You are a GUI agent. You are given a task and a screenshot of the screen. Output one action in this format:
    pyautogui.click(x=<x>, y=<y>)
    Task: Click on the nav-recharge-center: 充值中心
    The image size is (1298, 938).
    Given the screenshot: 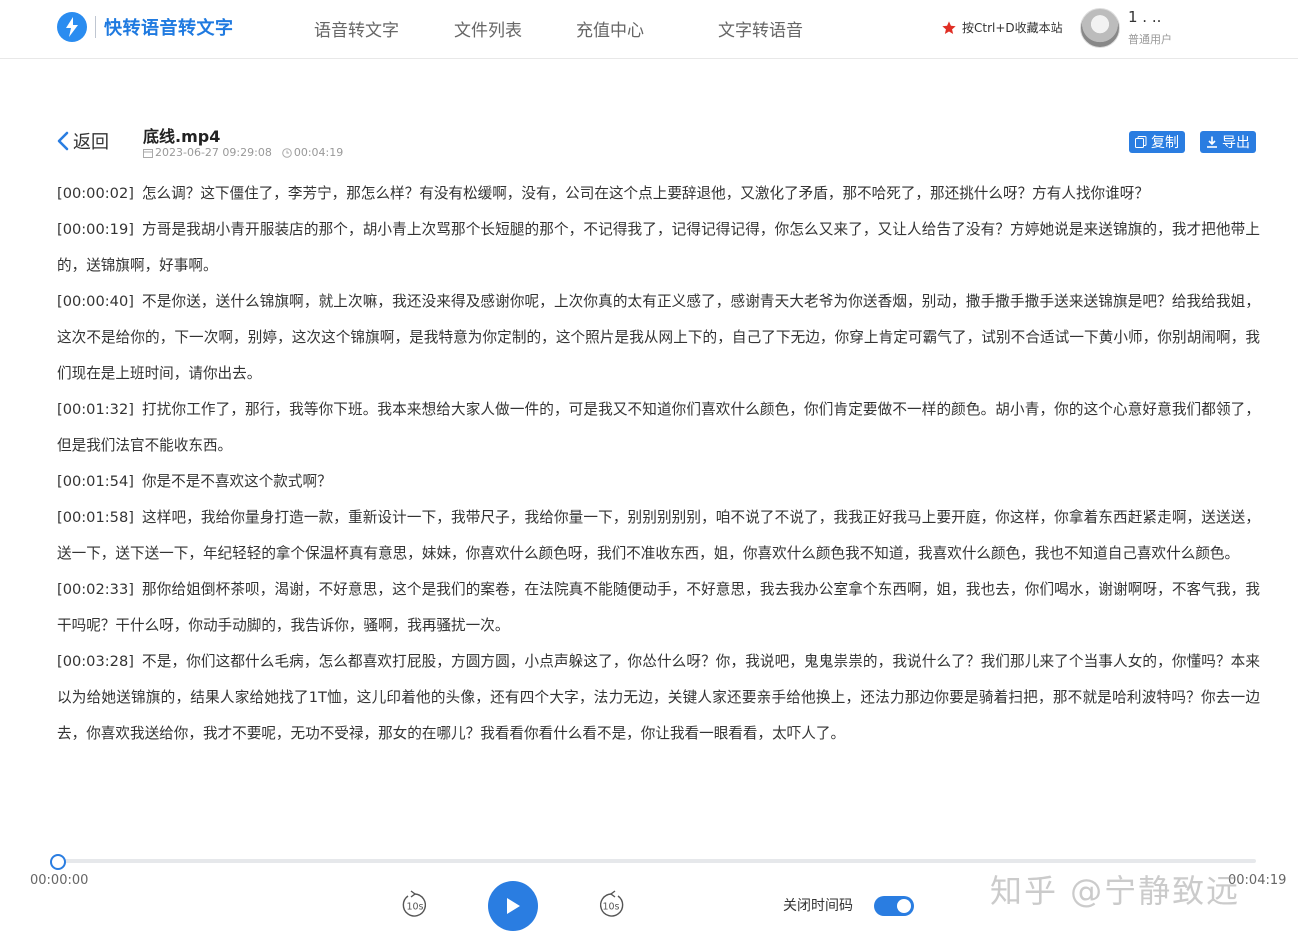 What is the action you would take?
    pyautogui.click(x=610, y=28)
    